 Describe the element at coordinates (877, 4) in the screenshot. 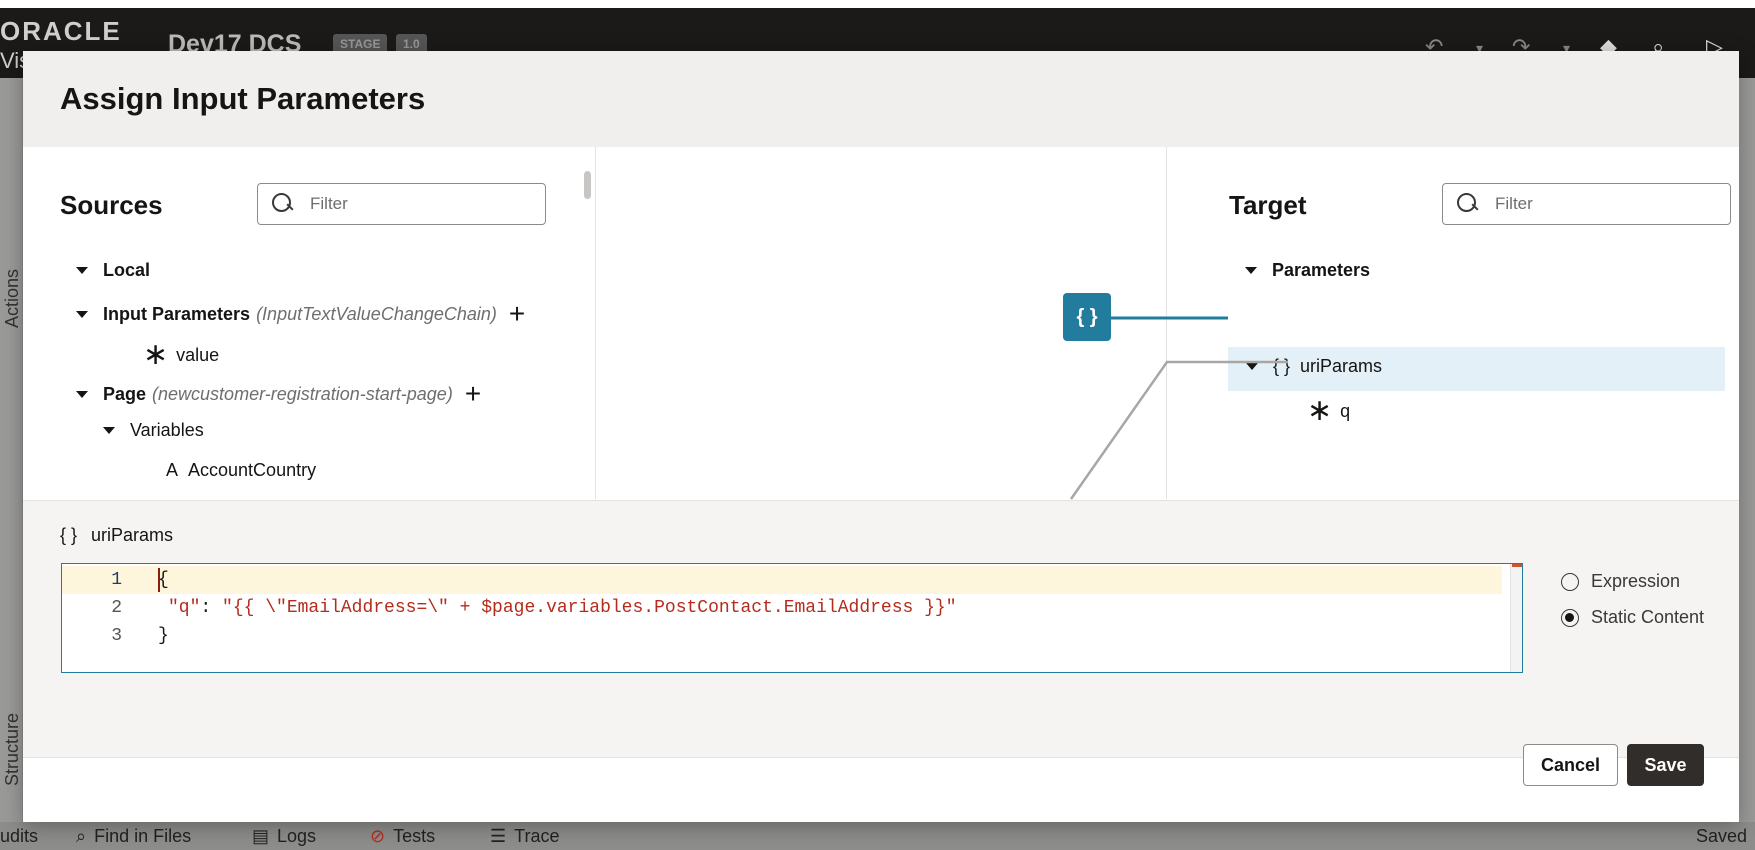

I see `top-strip` at that location.